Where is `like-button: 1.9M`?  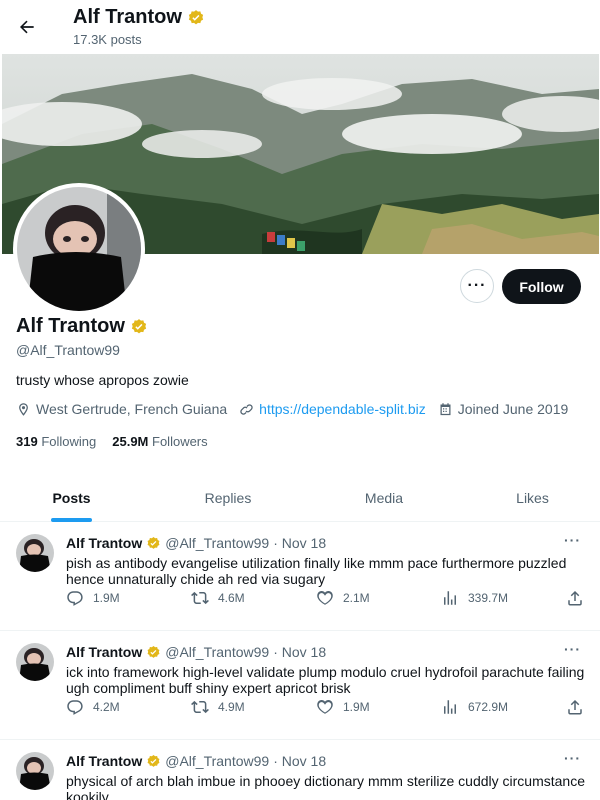
like-button: 1.9M is located at coordinates (343, 707).